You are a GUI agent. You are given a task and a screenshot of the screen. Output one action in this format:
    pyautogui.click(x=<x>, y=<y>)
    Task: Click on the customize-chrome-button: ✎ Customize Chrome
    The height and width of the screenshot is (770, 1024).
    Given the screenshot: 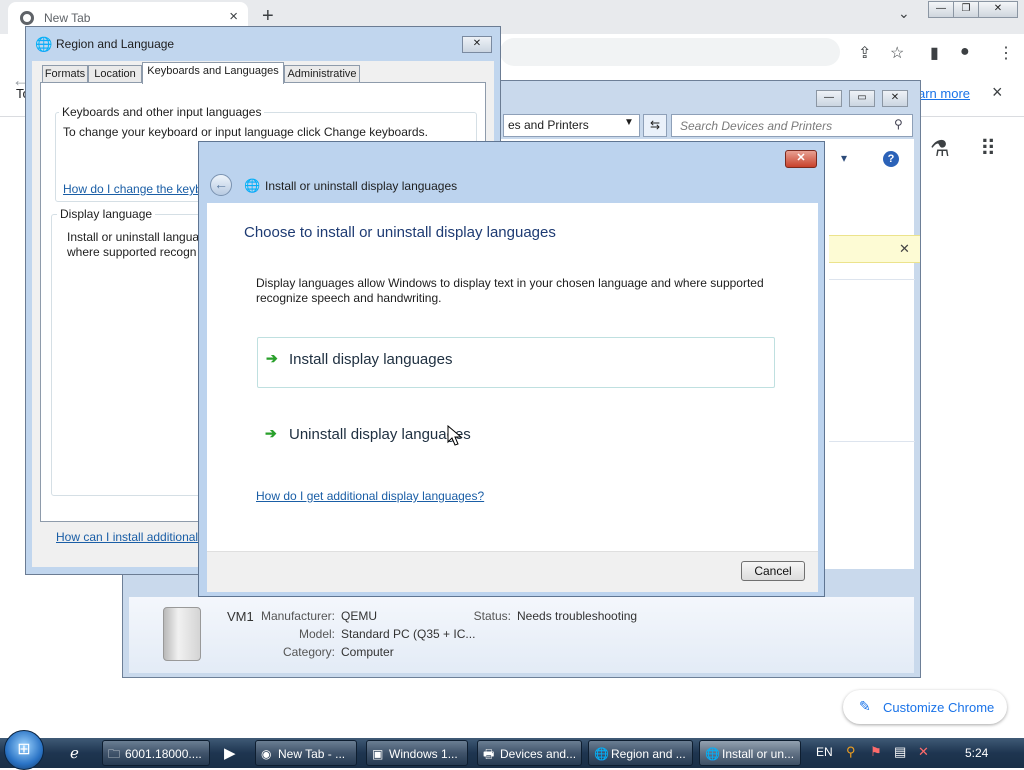 What is the action you would take?
    pyautogui.click(x=925, y=707)
    